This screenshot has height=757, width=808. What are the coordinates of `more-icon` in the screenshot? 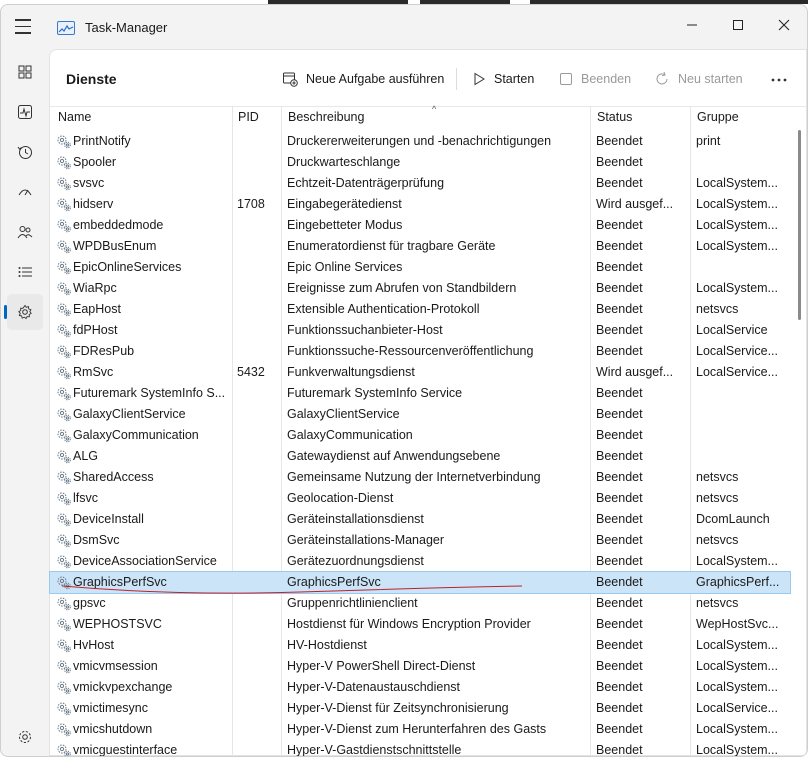 It's located at (779, 80).